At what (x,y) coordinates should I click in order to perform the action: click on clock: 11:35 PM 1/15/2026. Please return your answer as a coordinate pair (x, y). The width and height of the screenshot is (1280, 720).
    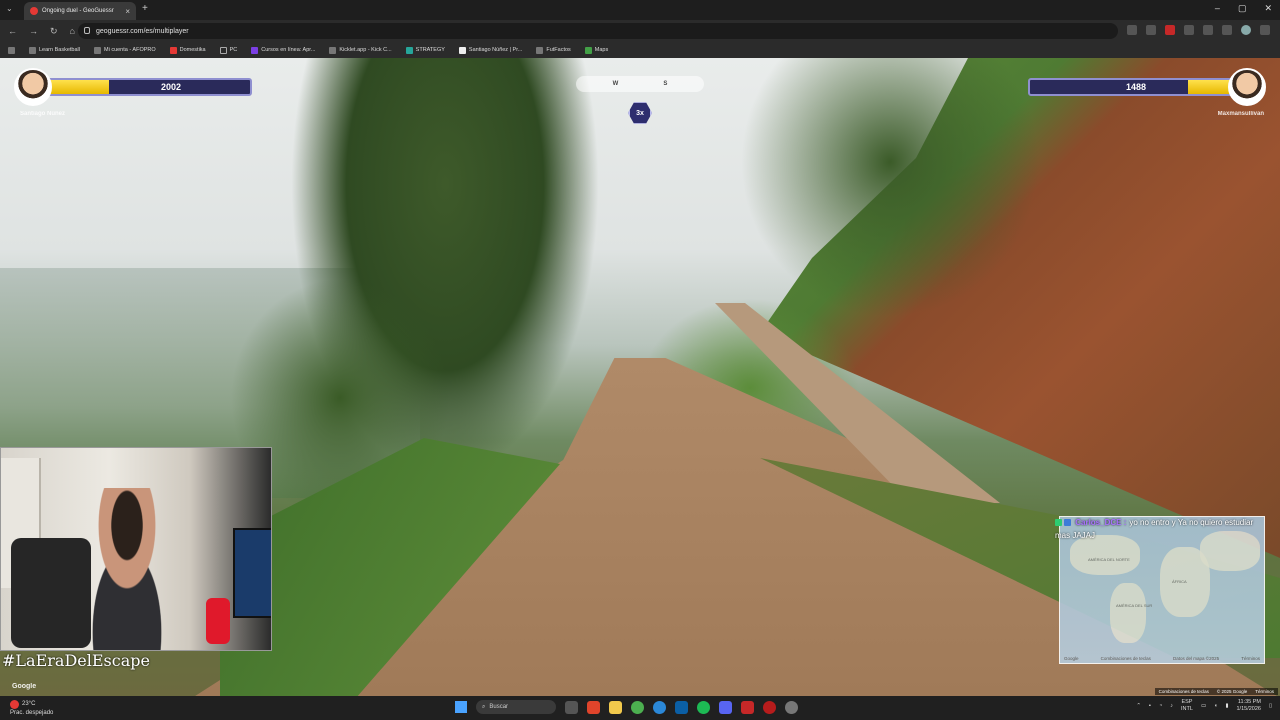
    Looking at the image, I should click on (1249, 706).